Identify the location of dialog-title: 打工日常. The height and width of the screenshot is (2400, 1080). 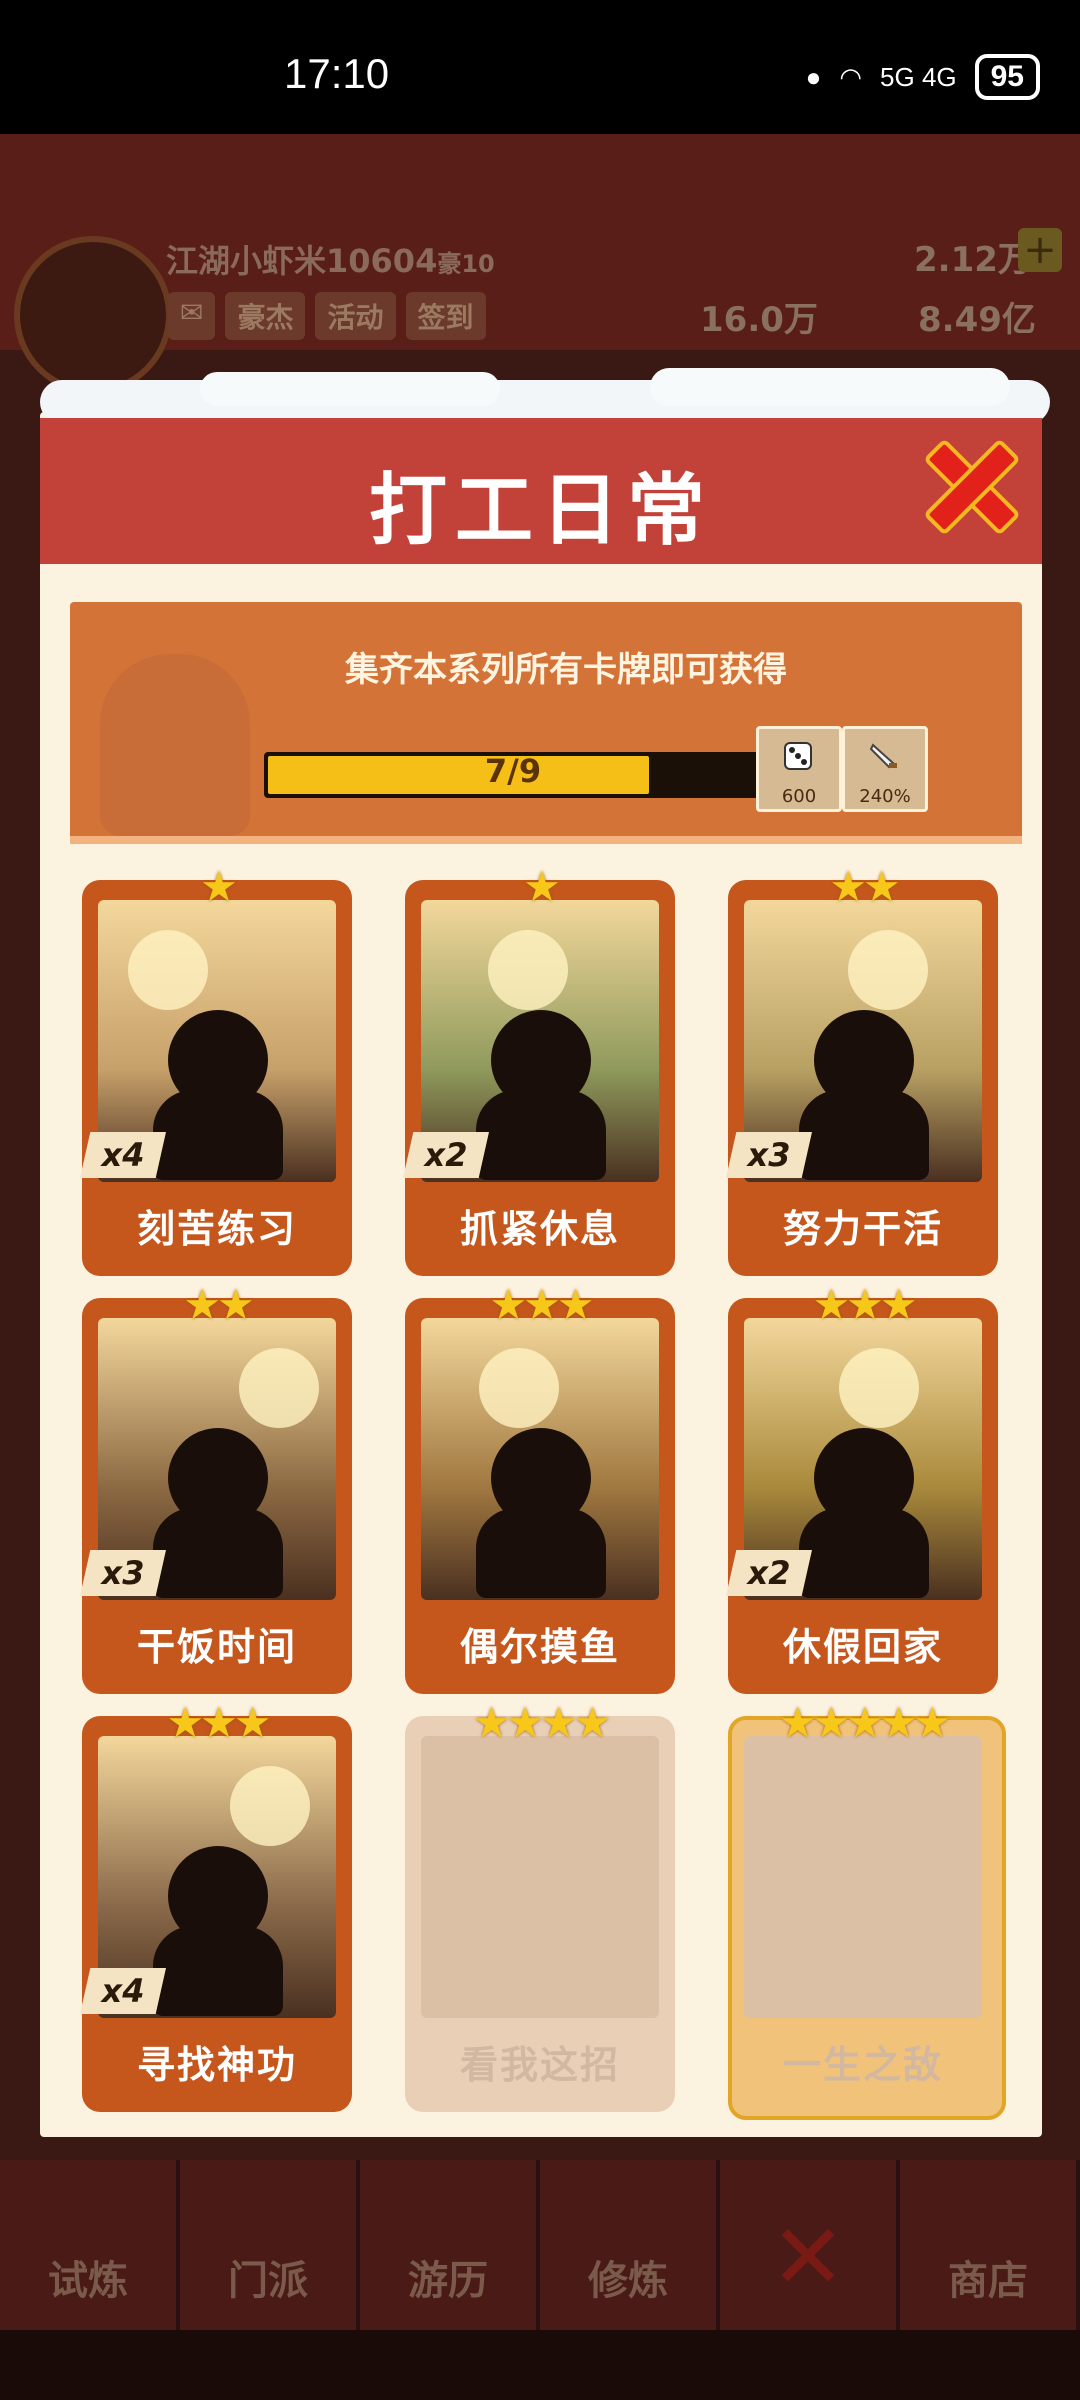
(540, 511).